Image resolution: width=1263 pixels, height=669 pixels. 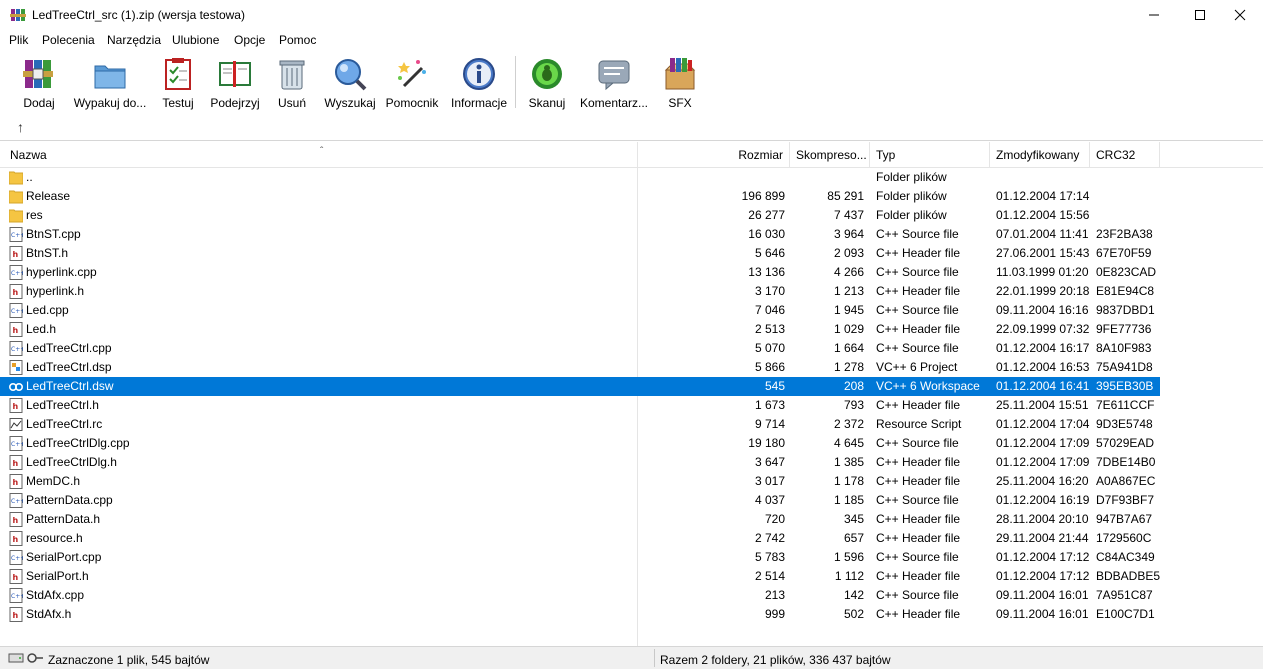 I want to click on view-button: Podejrzyj, so click(x=235, y=83).